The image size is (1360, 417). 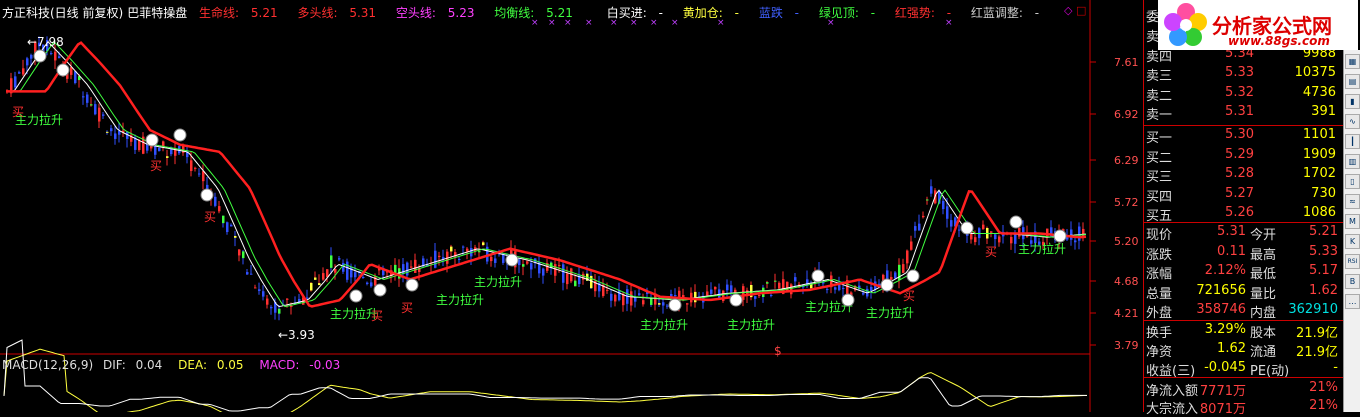 I want to click on kdj-icon: K, so click(x=1352, y=241).